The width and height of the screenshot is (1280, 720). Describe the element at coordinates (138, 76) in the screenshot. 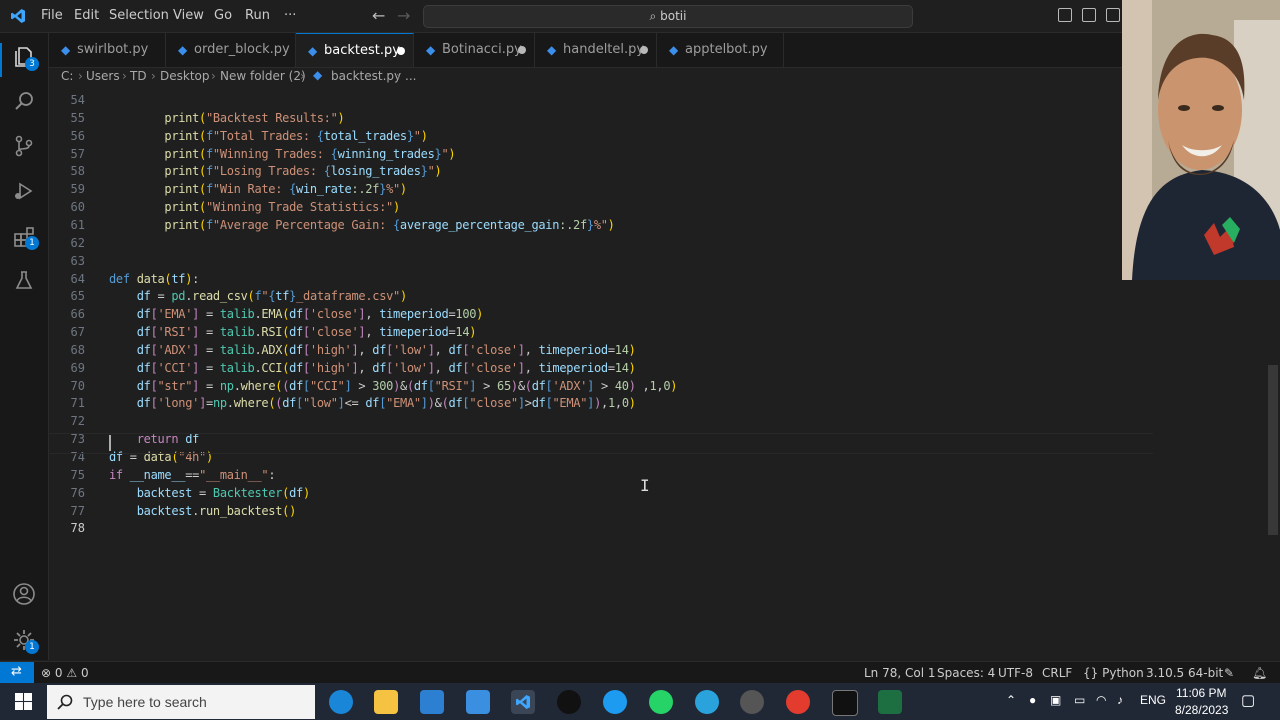

I see `breadcrumb-td: TD` at that location.